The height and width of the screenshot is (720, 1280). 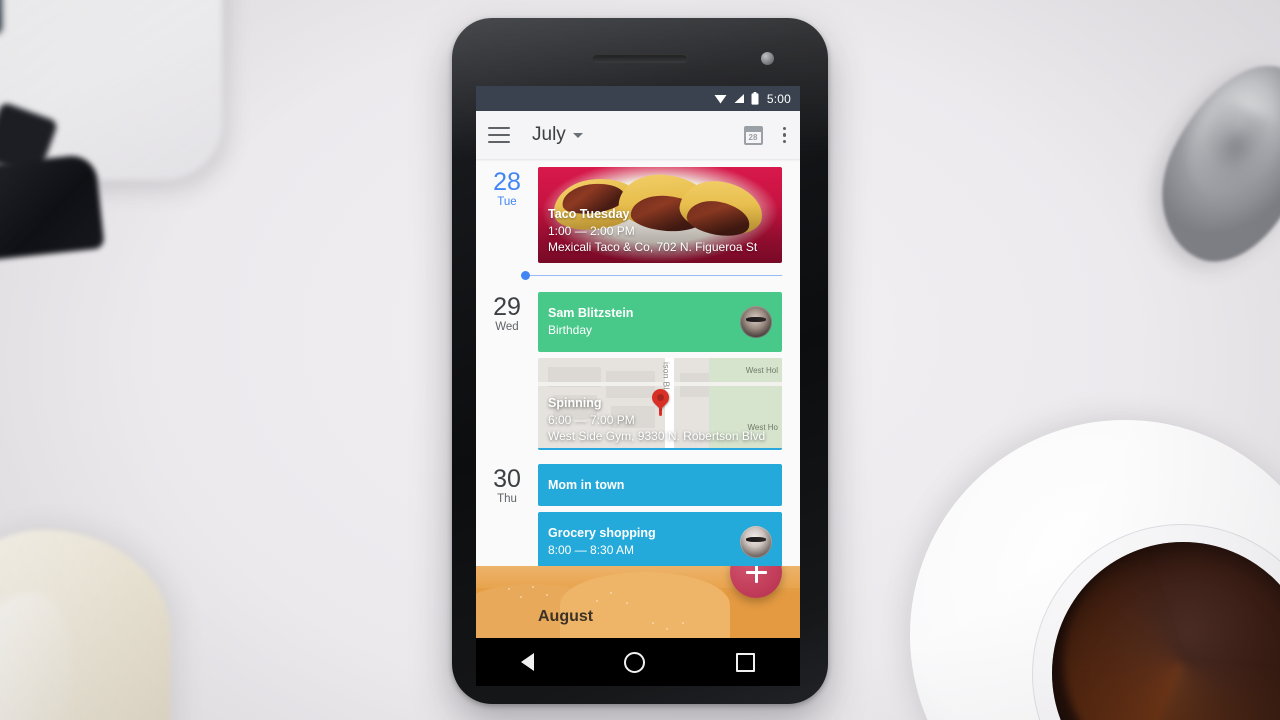 I want to click on event-card-birthday: Sam Blitzstein Birthday, so click(x=660, y=322).